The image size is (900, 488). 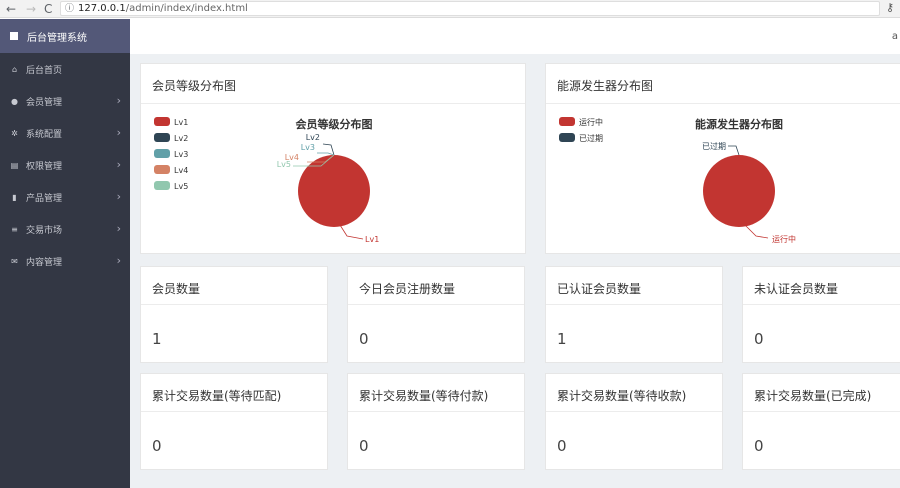 I want to click on stat-card: 今日会员注册数量 0, so click(x=436, y=314).